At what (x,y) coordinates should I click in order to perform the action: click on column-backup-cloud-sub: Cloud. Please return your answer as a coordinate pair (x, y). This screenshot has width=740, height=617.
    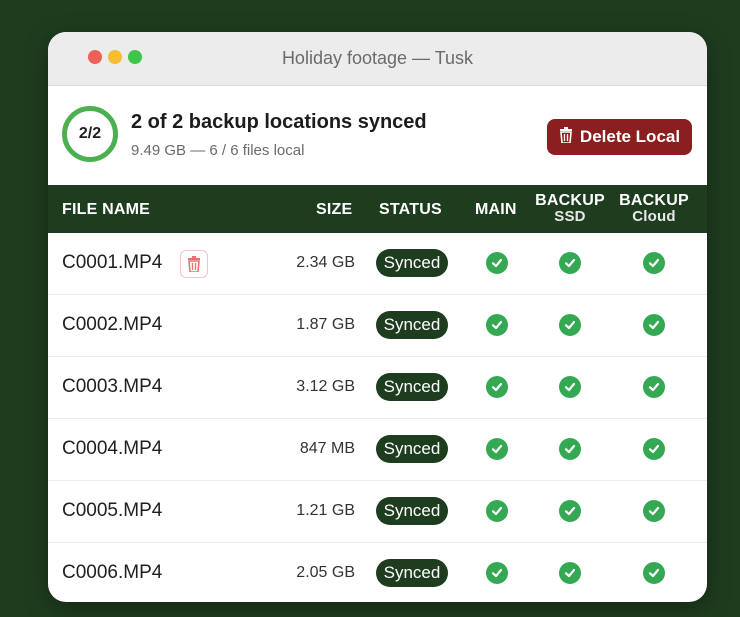
    Looking at the image, I should click on (654, 216).